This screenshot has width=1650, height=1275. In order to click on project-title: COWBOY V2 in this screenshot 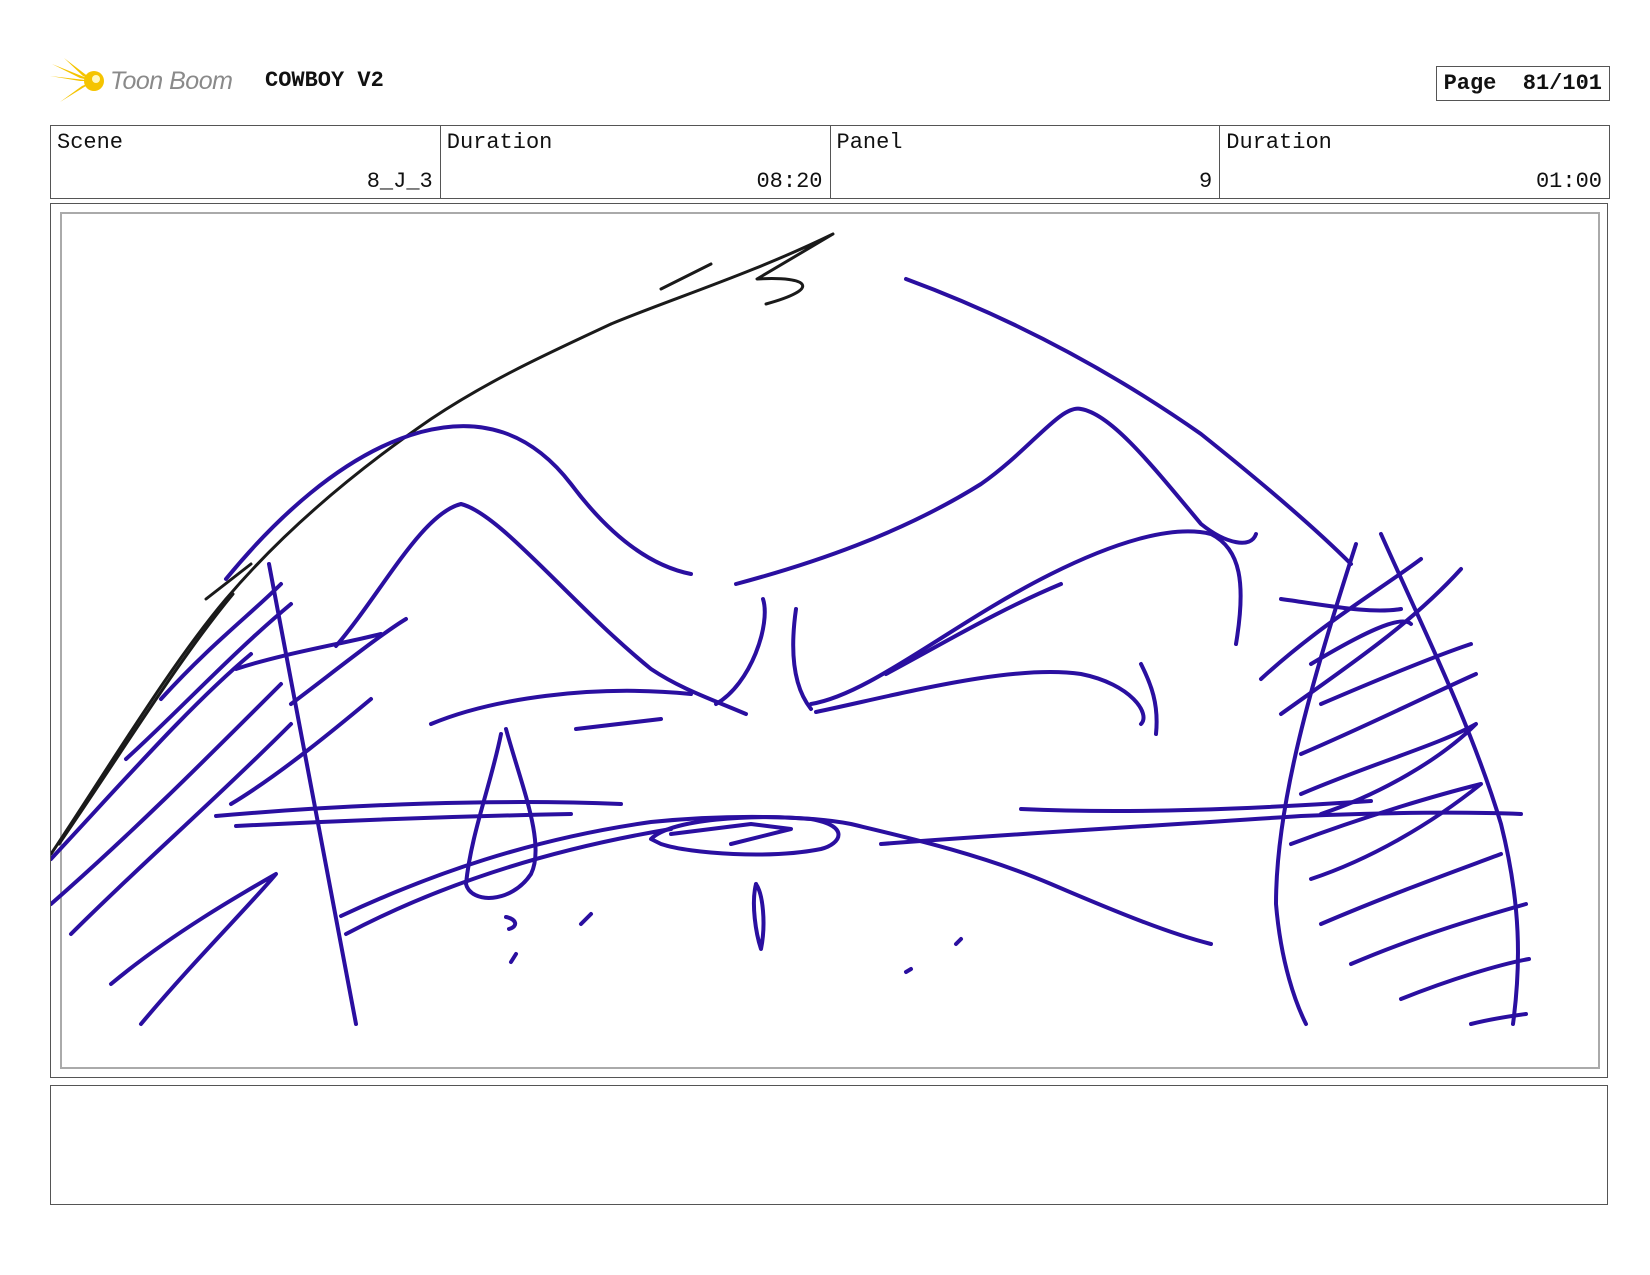, I will do `click(324, 80)`.